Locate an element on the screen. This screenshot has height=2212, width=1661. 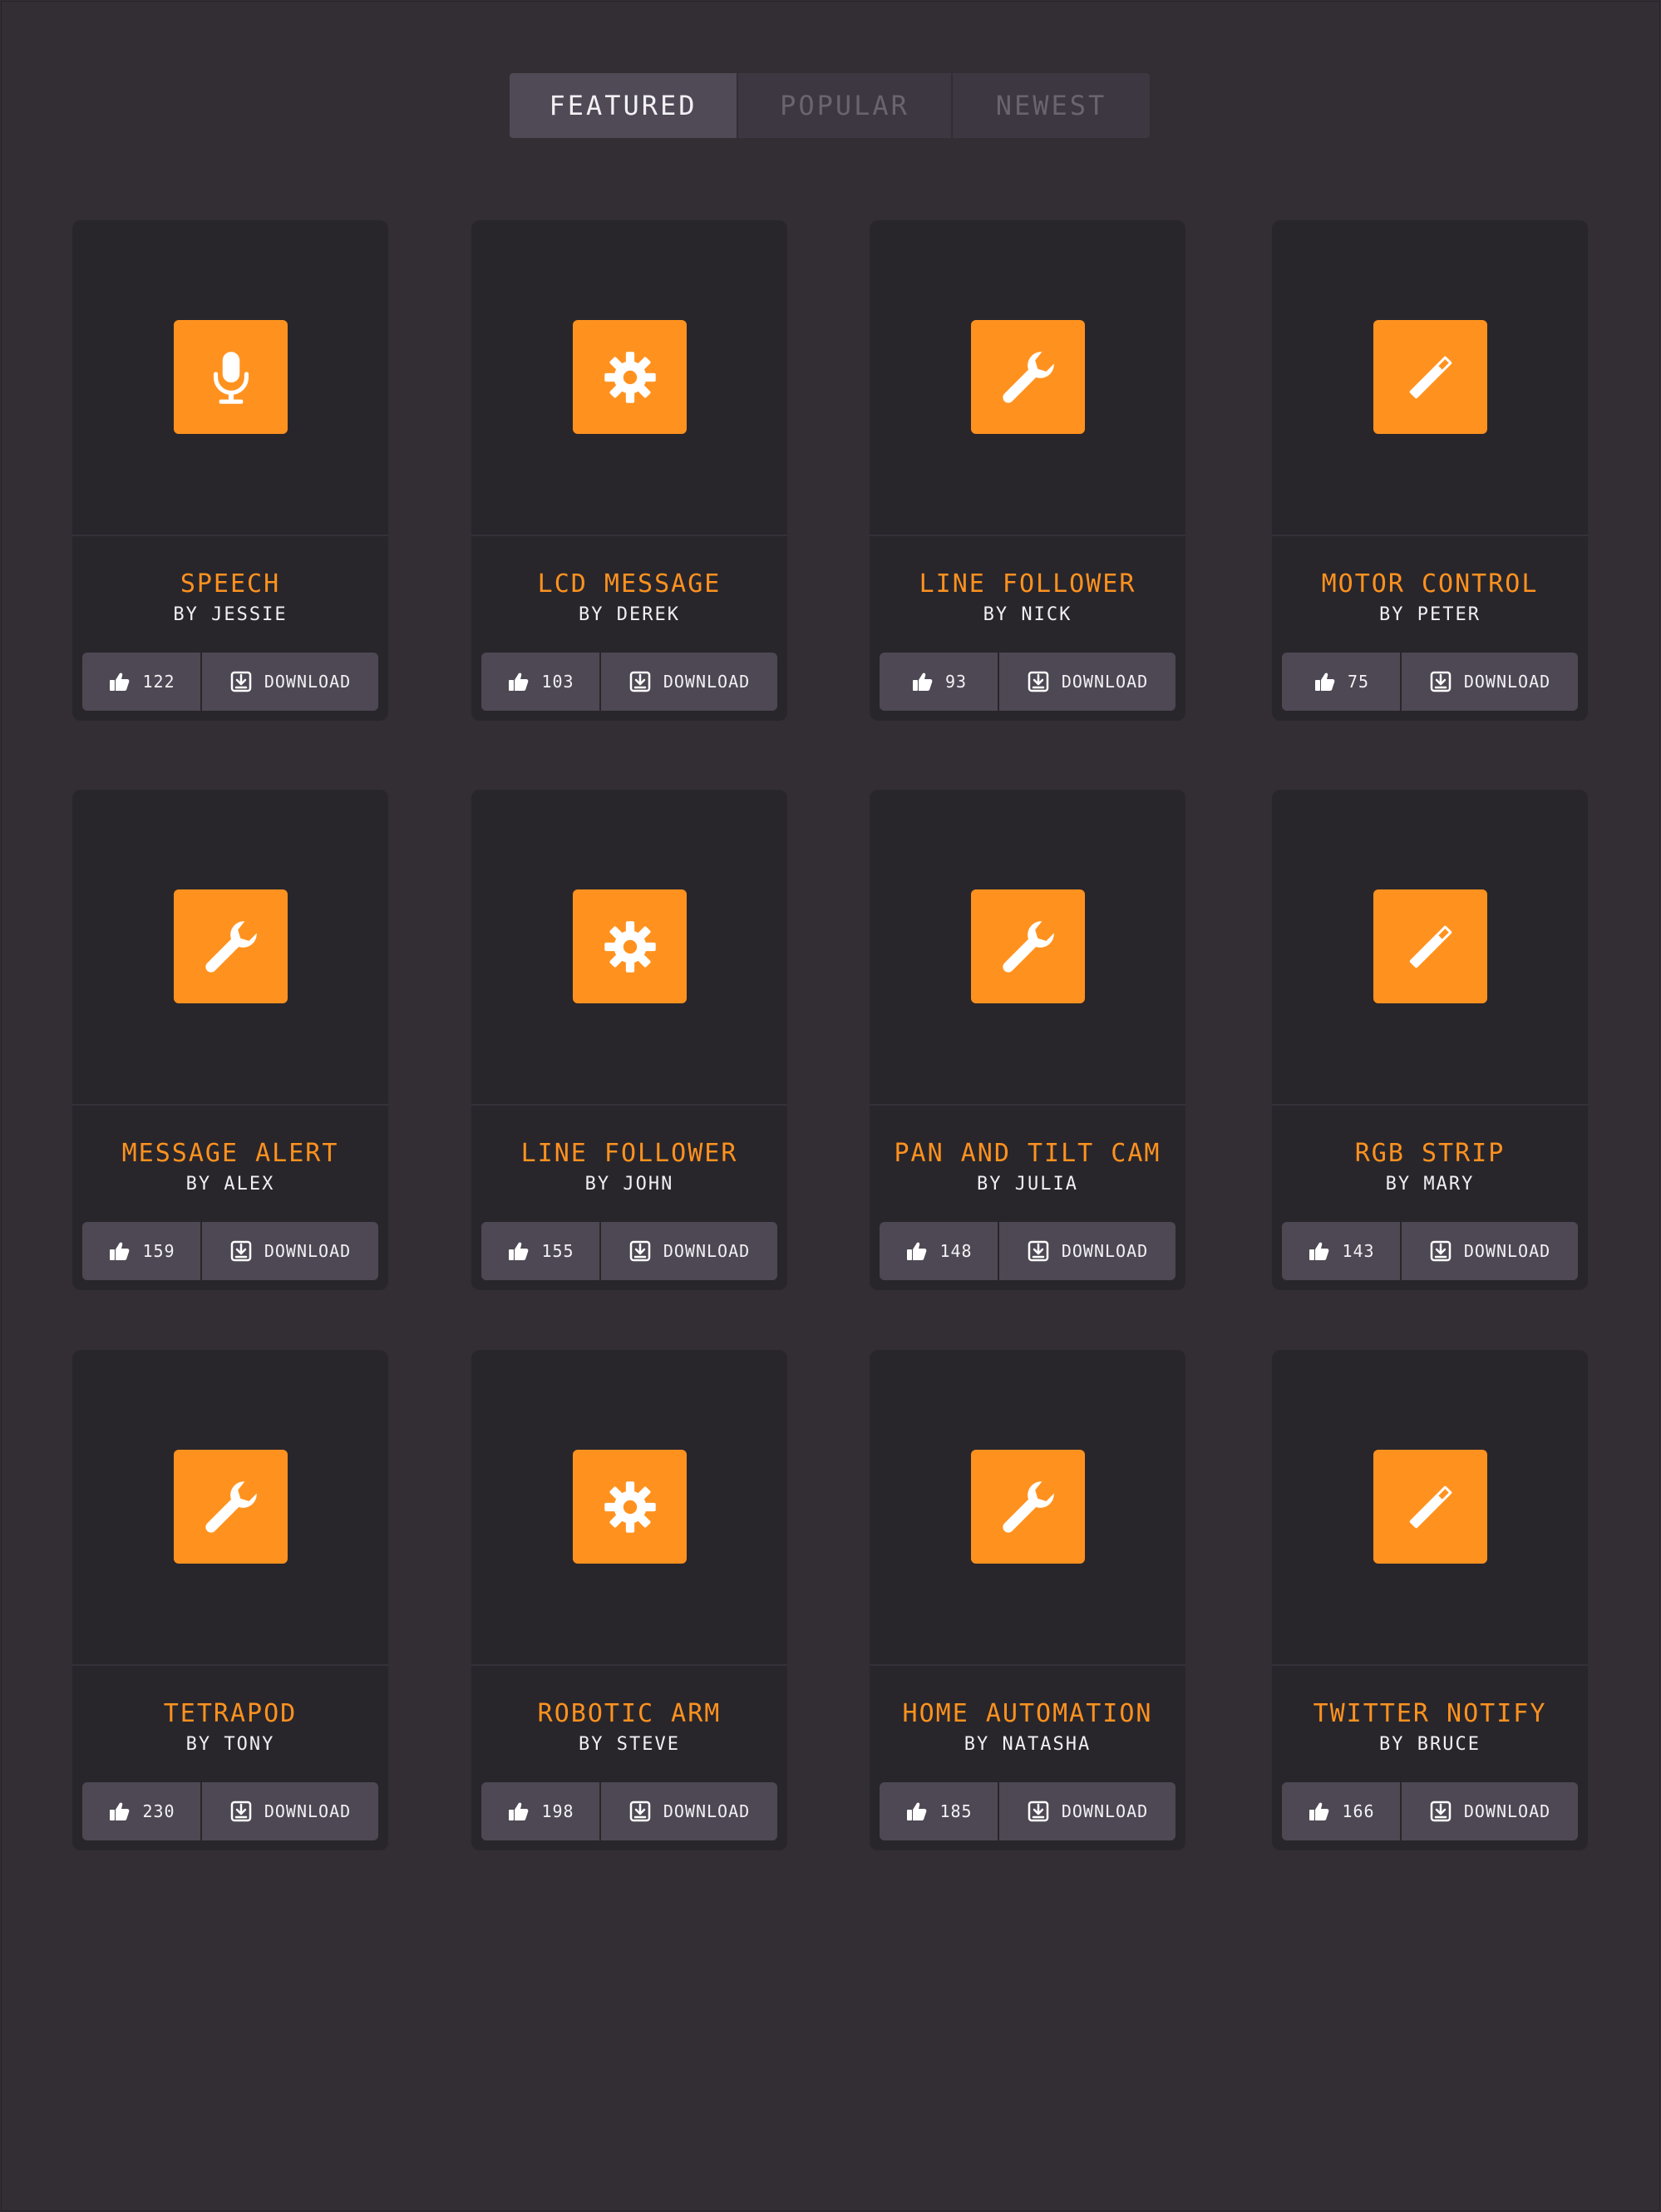
tab-bar: Featured Popular Newest is located at coordinates (830, 105).